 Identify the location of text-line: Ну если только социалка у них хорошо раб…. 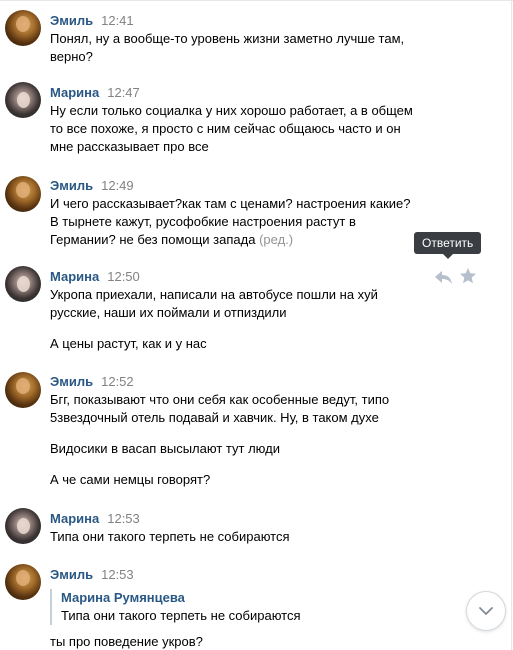
(231, 110).